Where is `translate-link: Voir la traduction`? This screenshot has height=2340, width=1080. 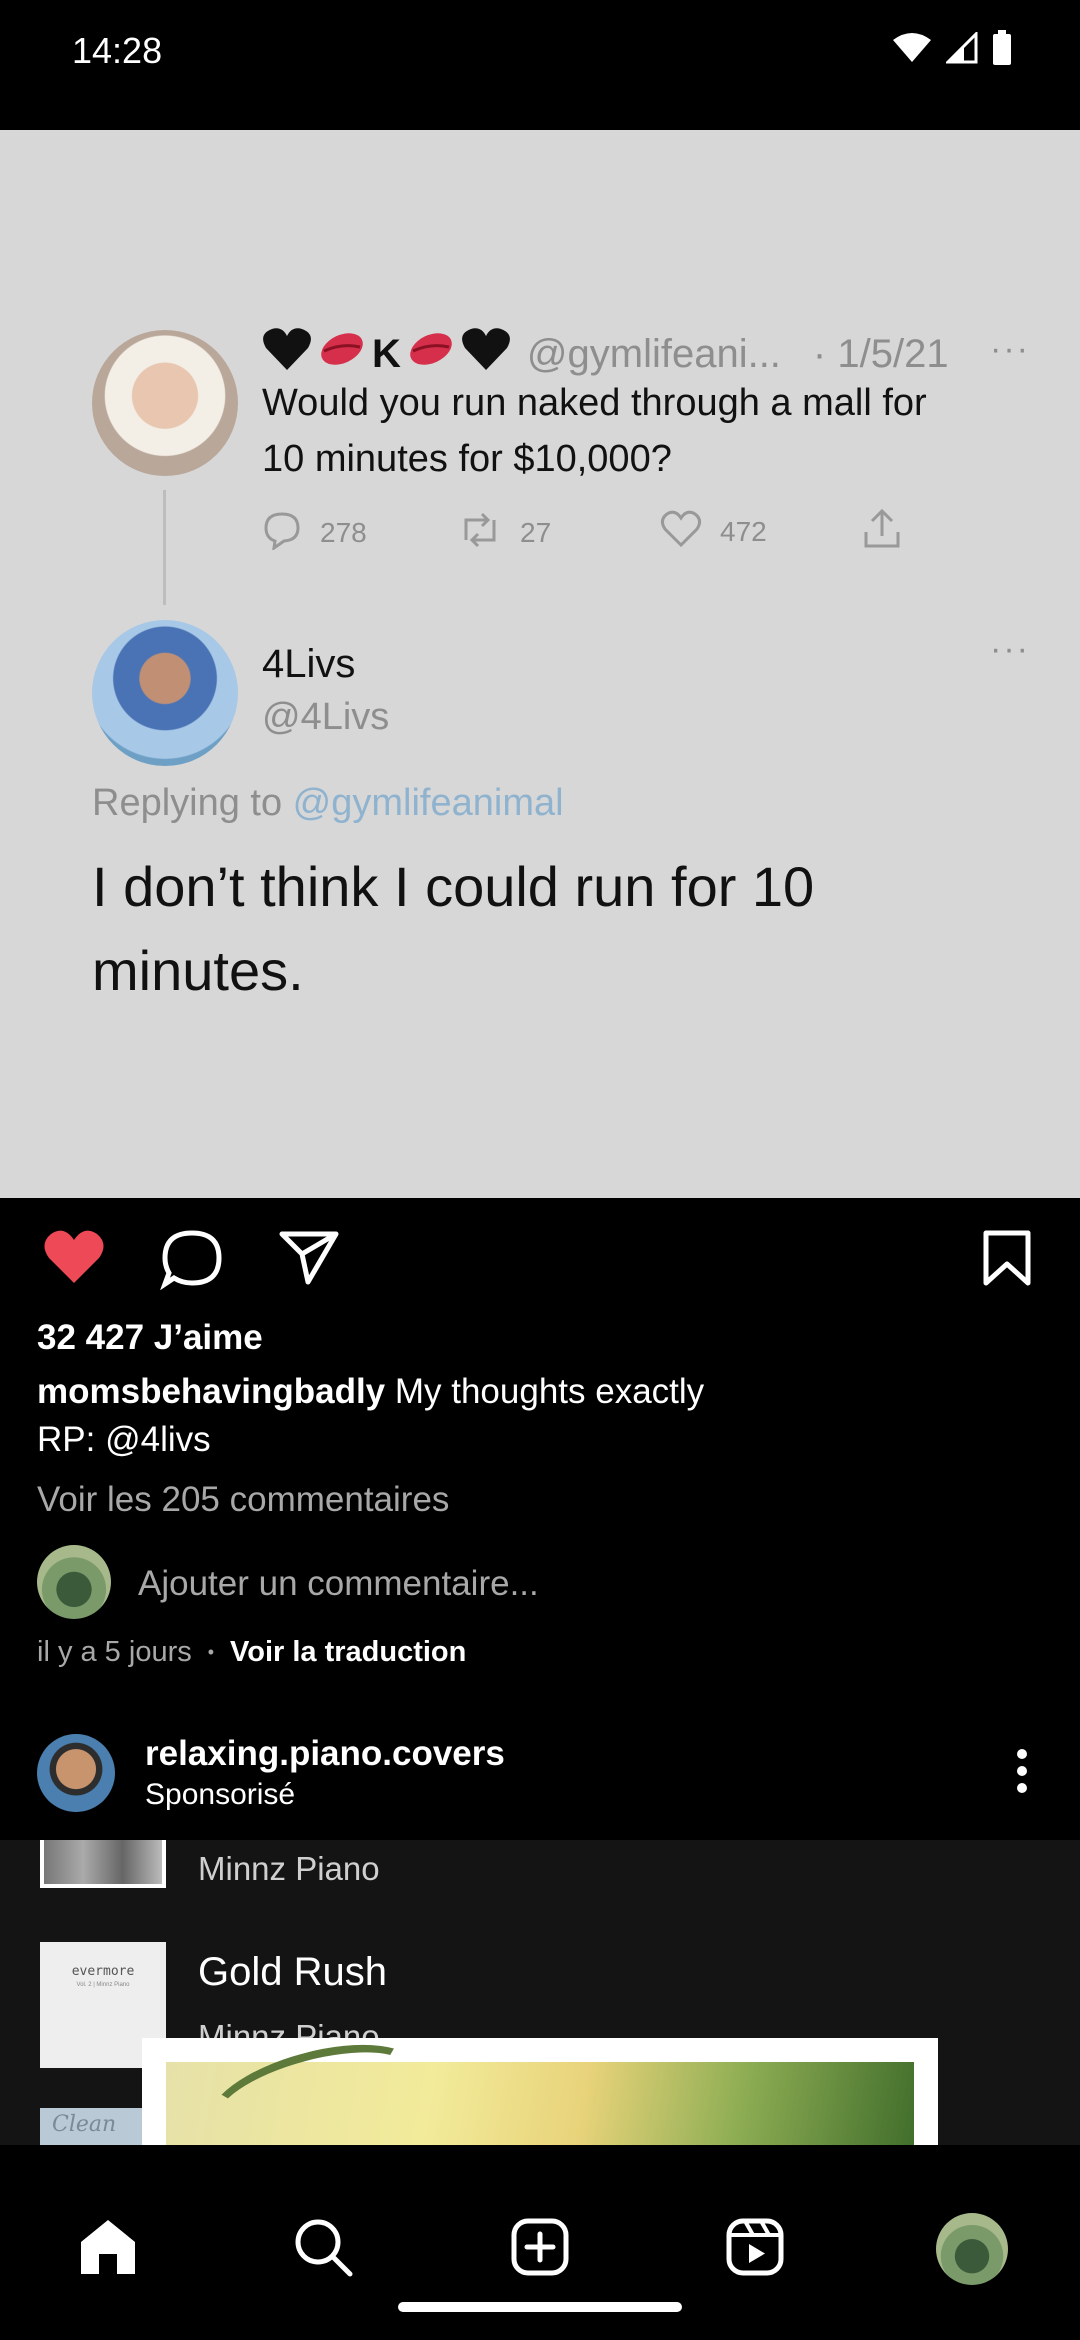
translate-link: Voir la traduction is located at coordinates (348, 1652).